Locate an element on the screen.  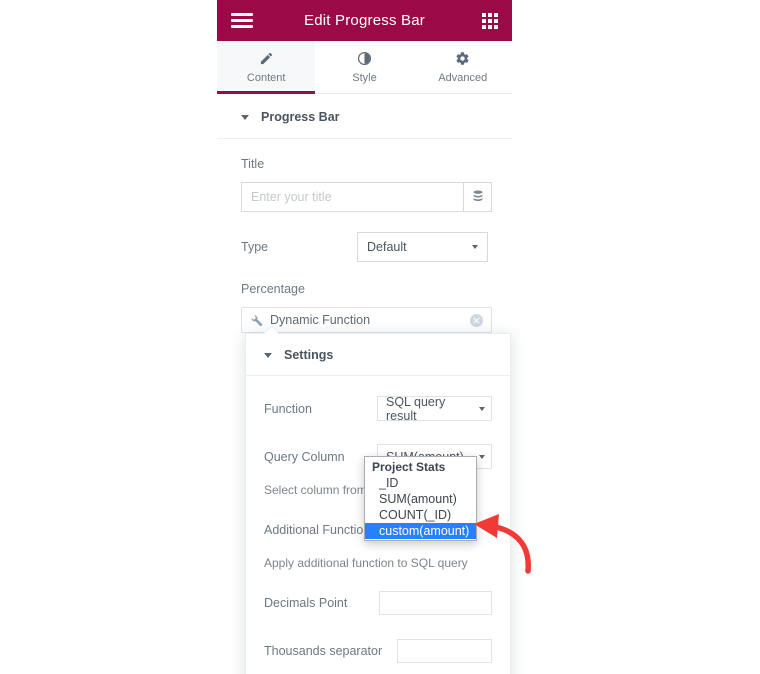
settings-popup-header: Settings is located at coordinates (378, 355).